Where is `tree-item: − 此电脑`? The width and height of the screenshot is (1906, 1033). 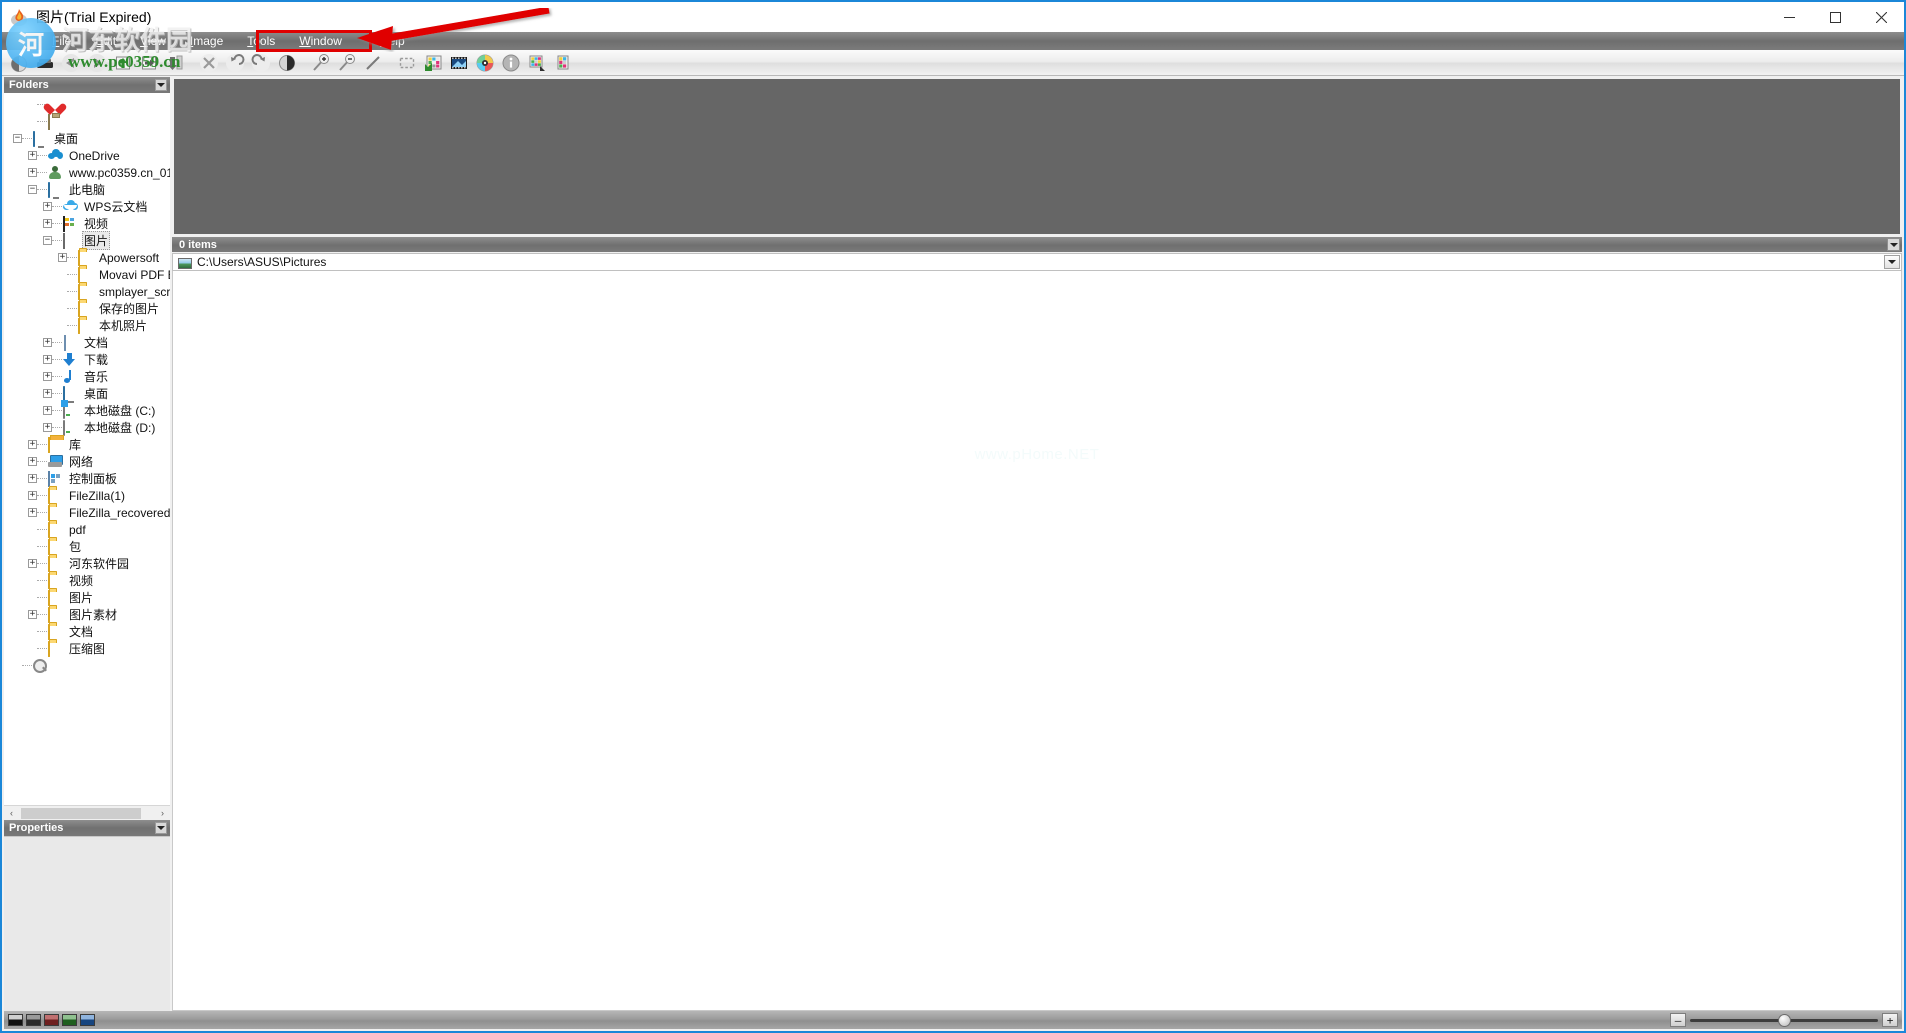
tree-item: − 此电脑 is located at coordinates (88, 189).